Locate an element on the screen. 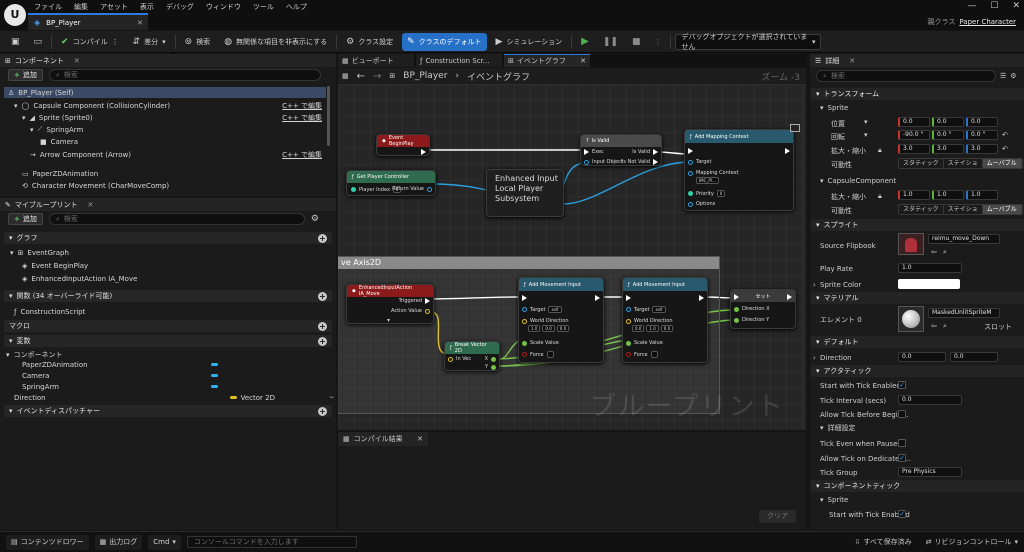 The height and width of the screenshot is (552, 1024). scale-z-field: 3.0 is located at coordinates (982, 149).